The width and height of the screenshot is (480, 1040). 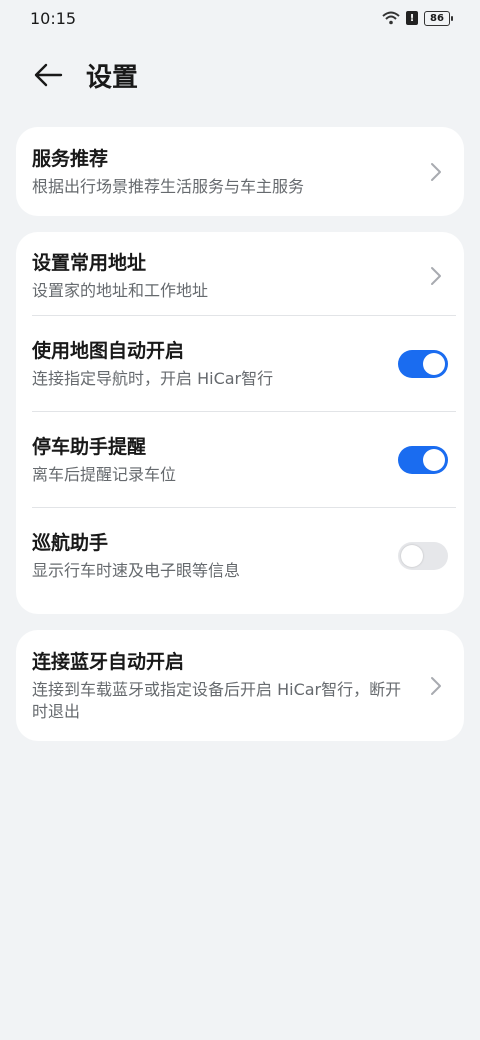 What do you see at coordinates (136, 570) in the screenshot?
I see `cruise-assistant-subtitle: 显示行车时速及电子眼等信息` at bounding box center [136, 570].